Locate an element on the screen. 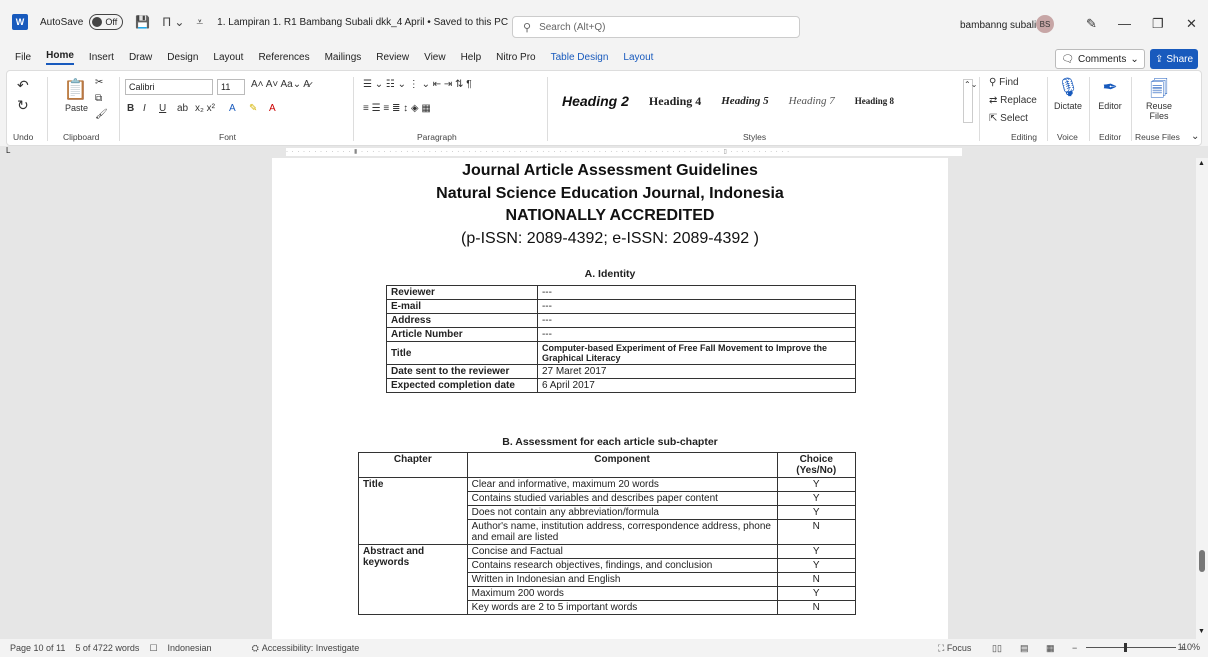  bold-icon: B is located at coordinates (130, 108).